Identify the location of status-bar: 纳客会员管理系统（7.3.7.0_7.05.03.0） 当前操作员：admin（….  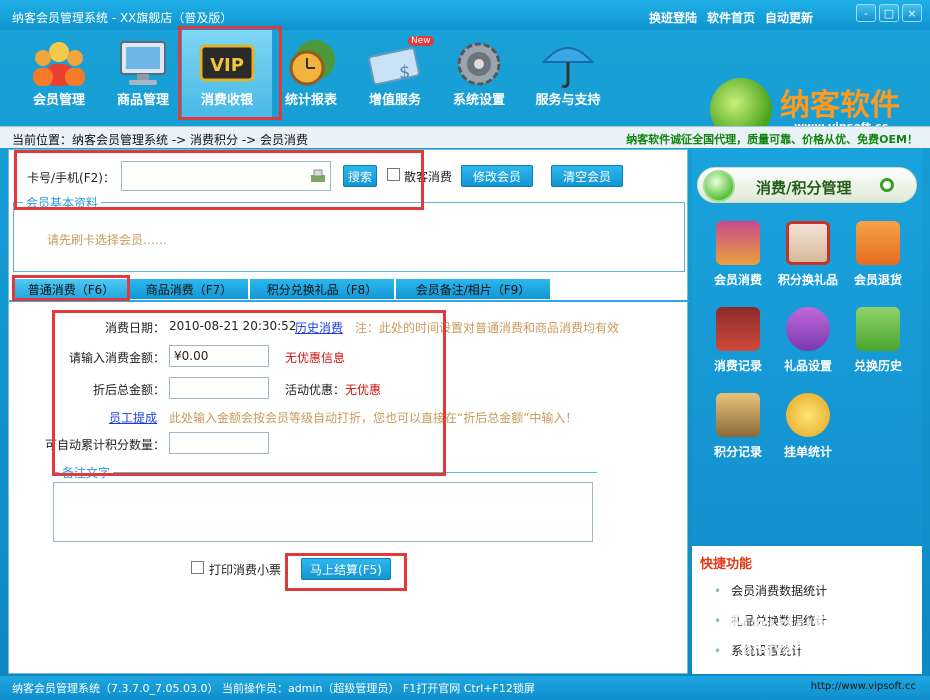
(465, 688).